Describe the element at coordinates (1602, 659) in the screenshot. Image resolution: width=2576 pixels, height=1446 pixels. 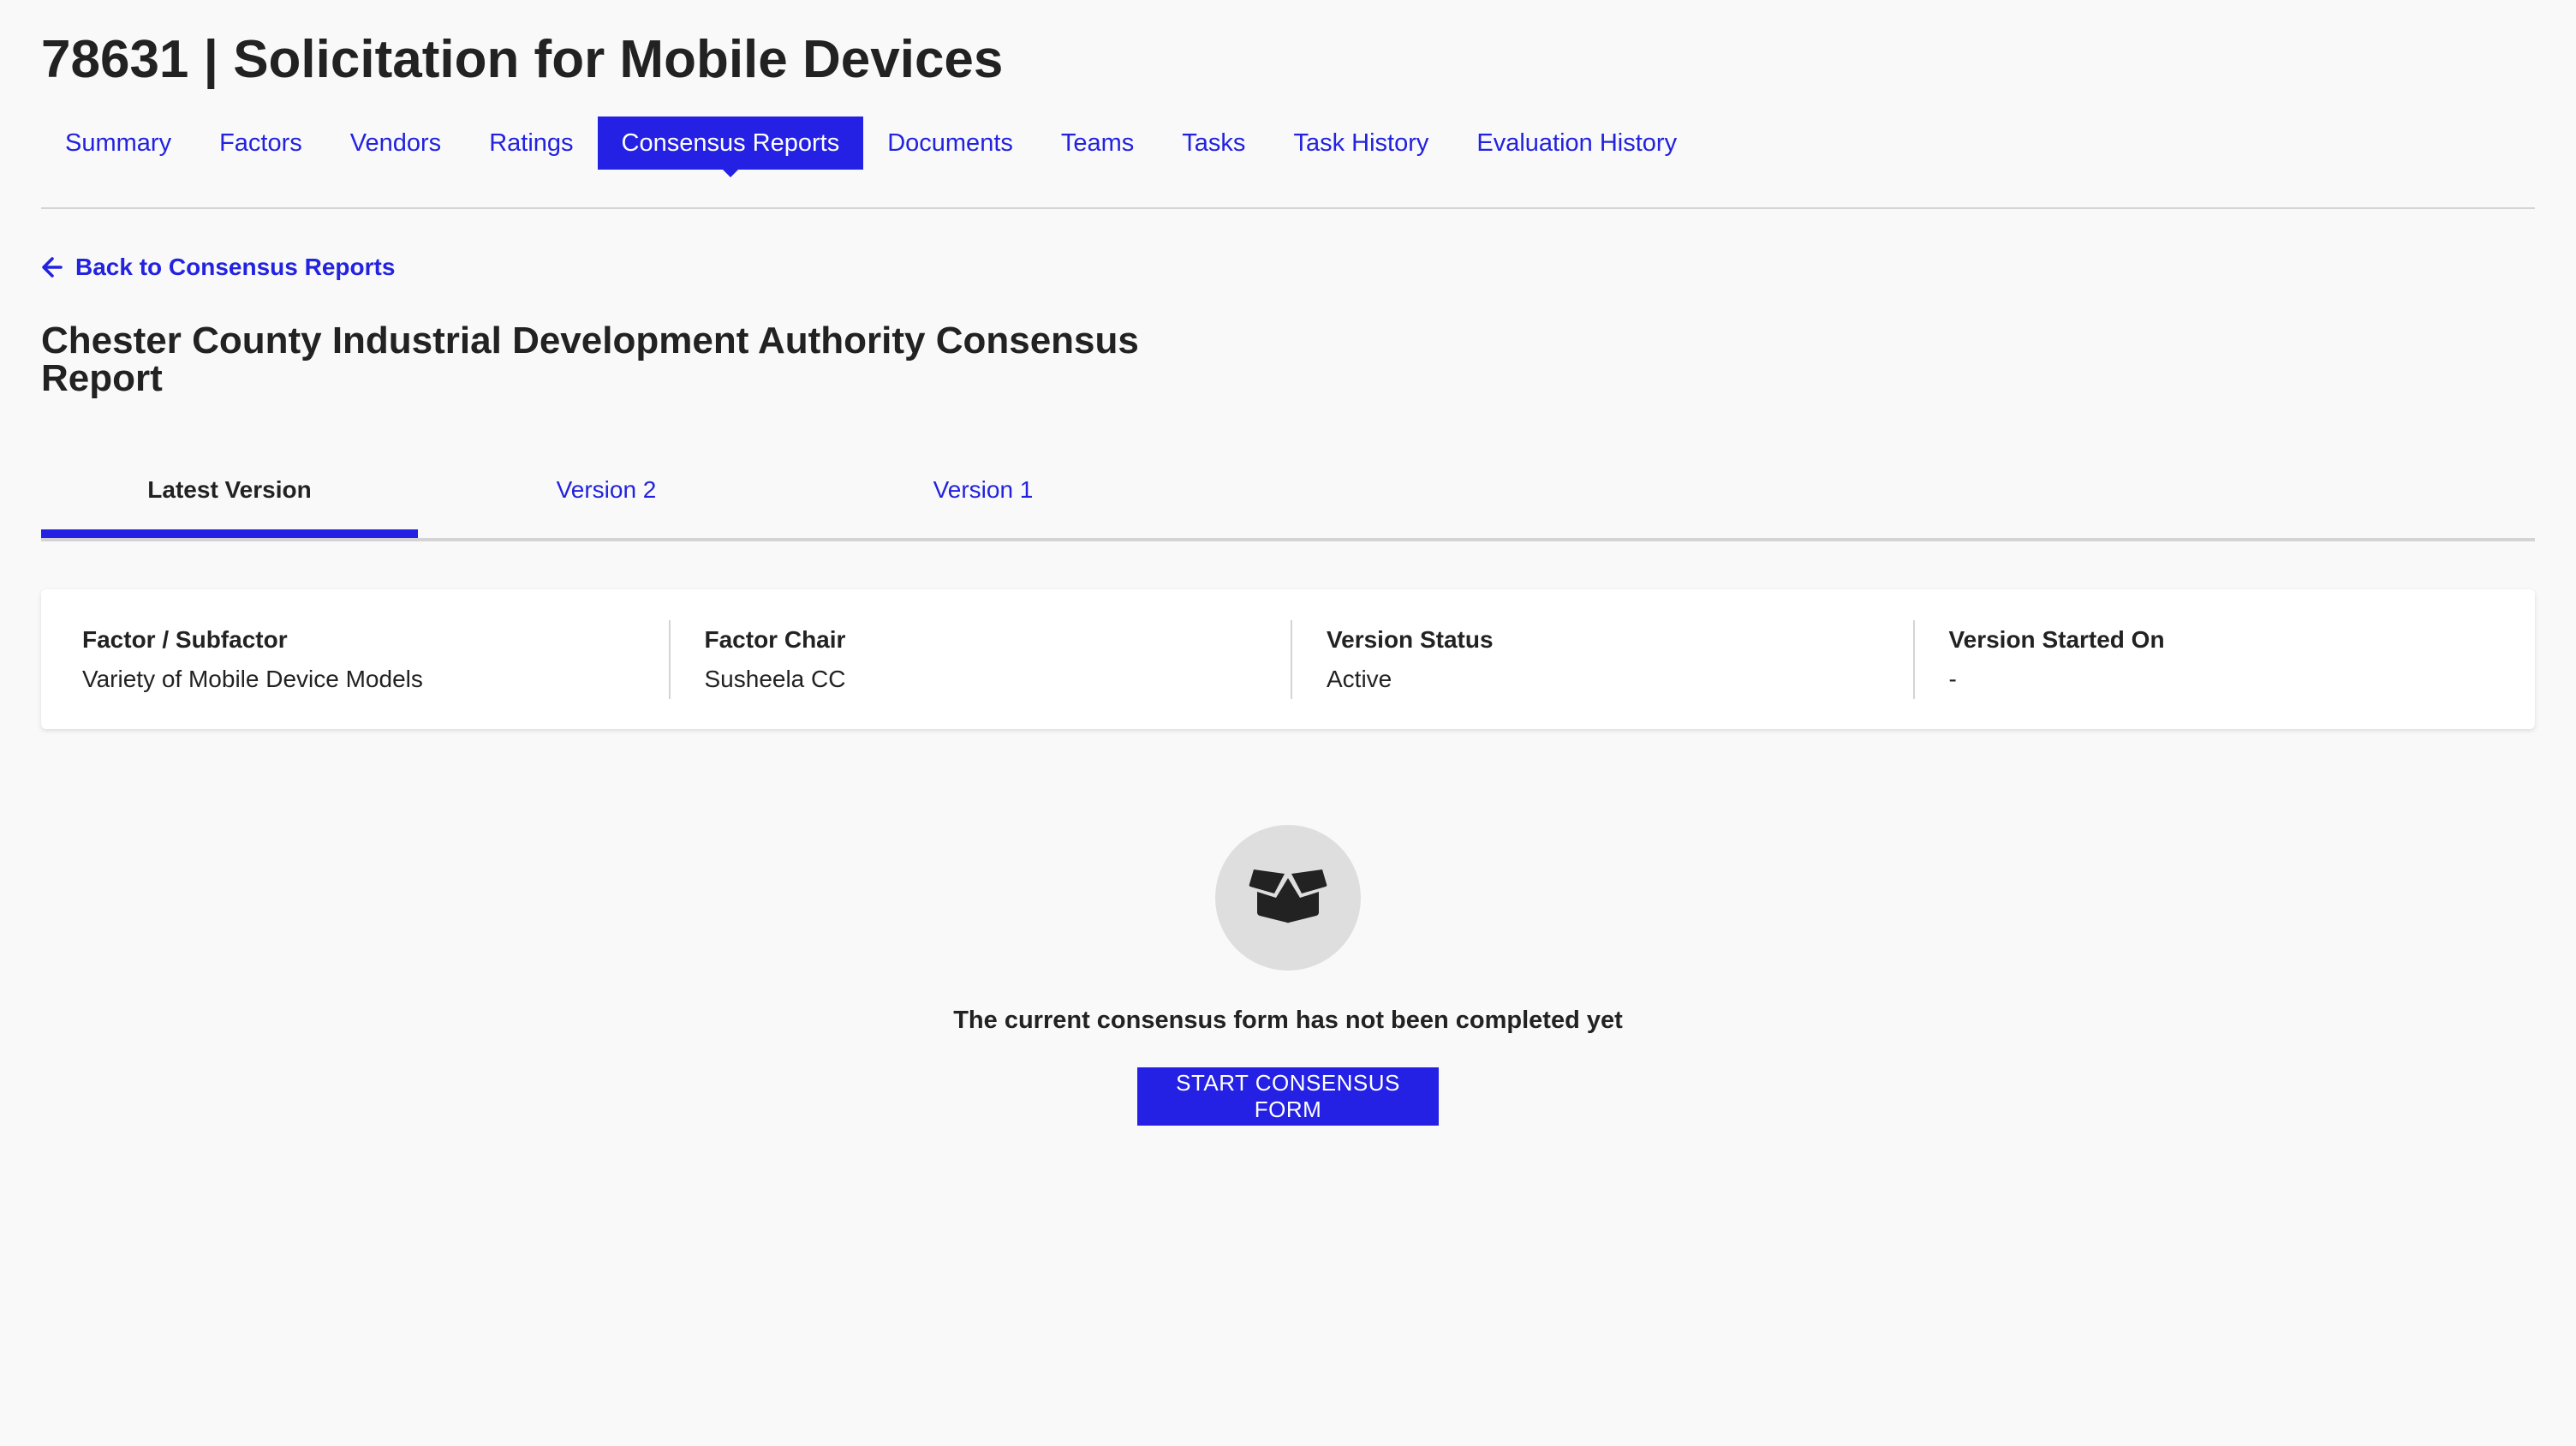
I see `info-version-status: Version Status Active` at that location.